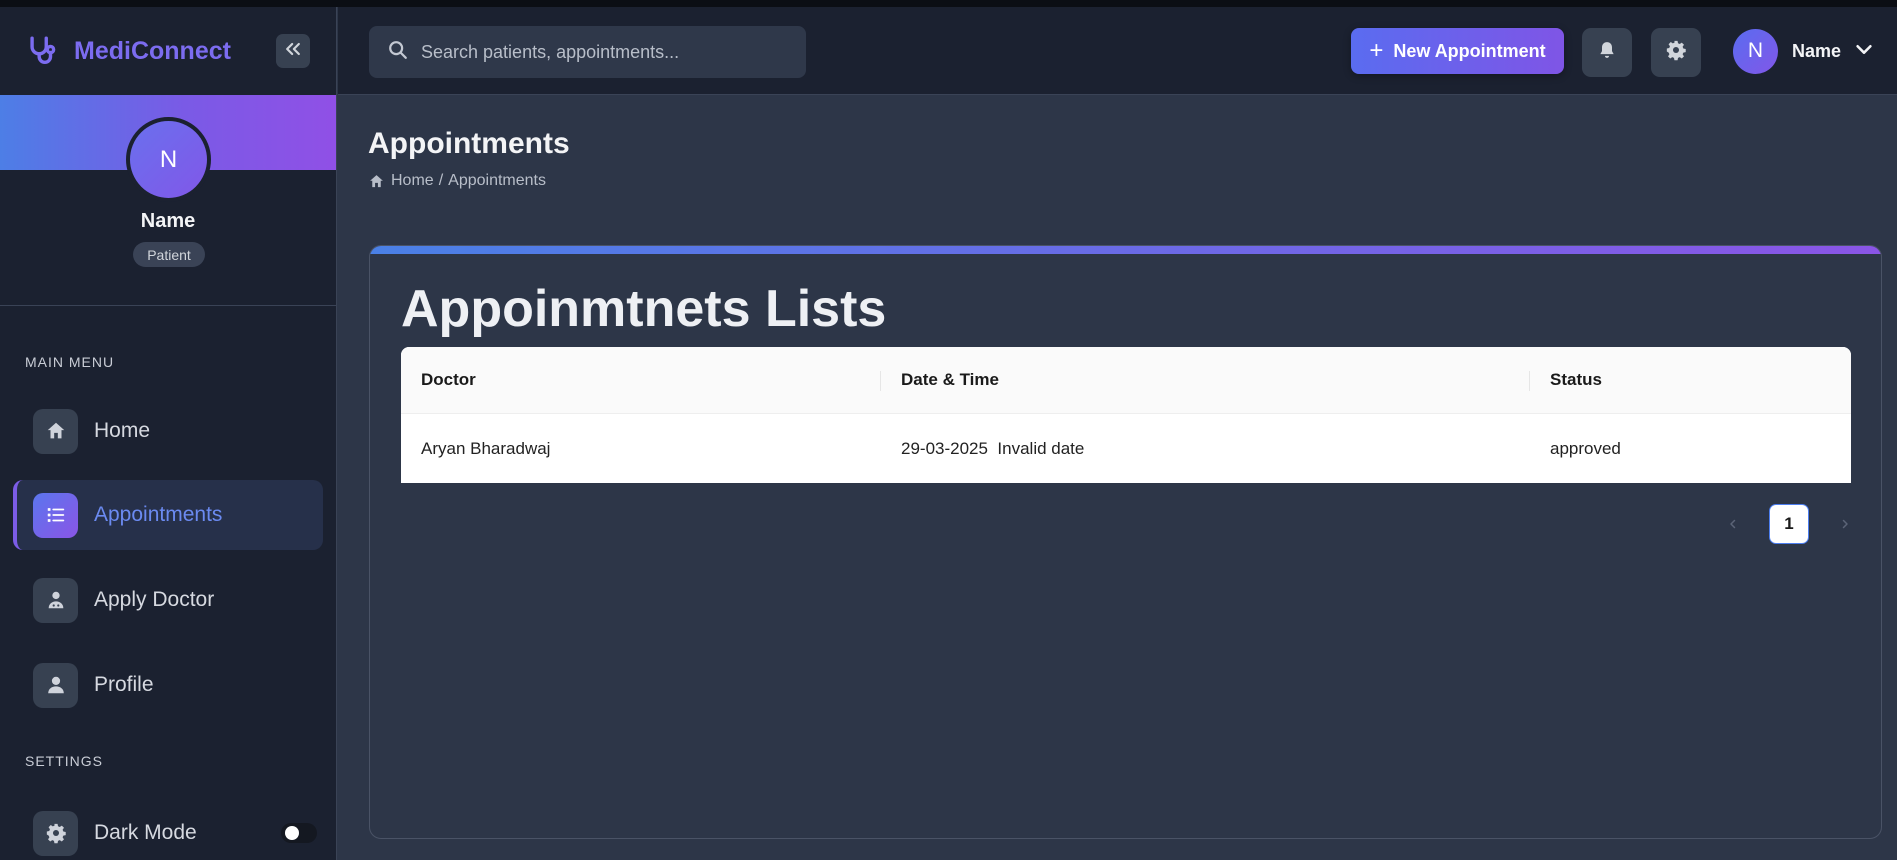 Image resolution: width=1897 pixels, height=860 pixels. Describe the element at coordinates (497, 180) in the screenshot. I see `breadcrumb-current: Appointments` at that location.